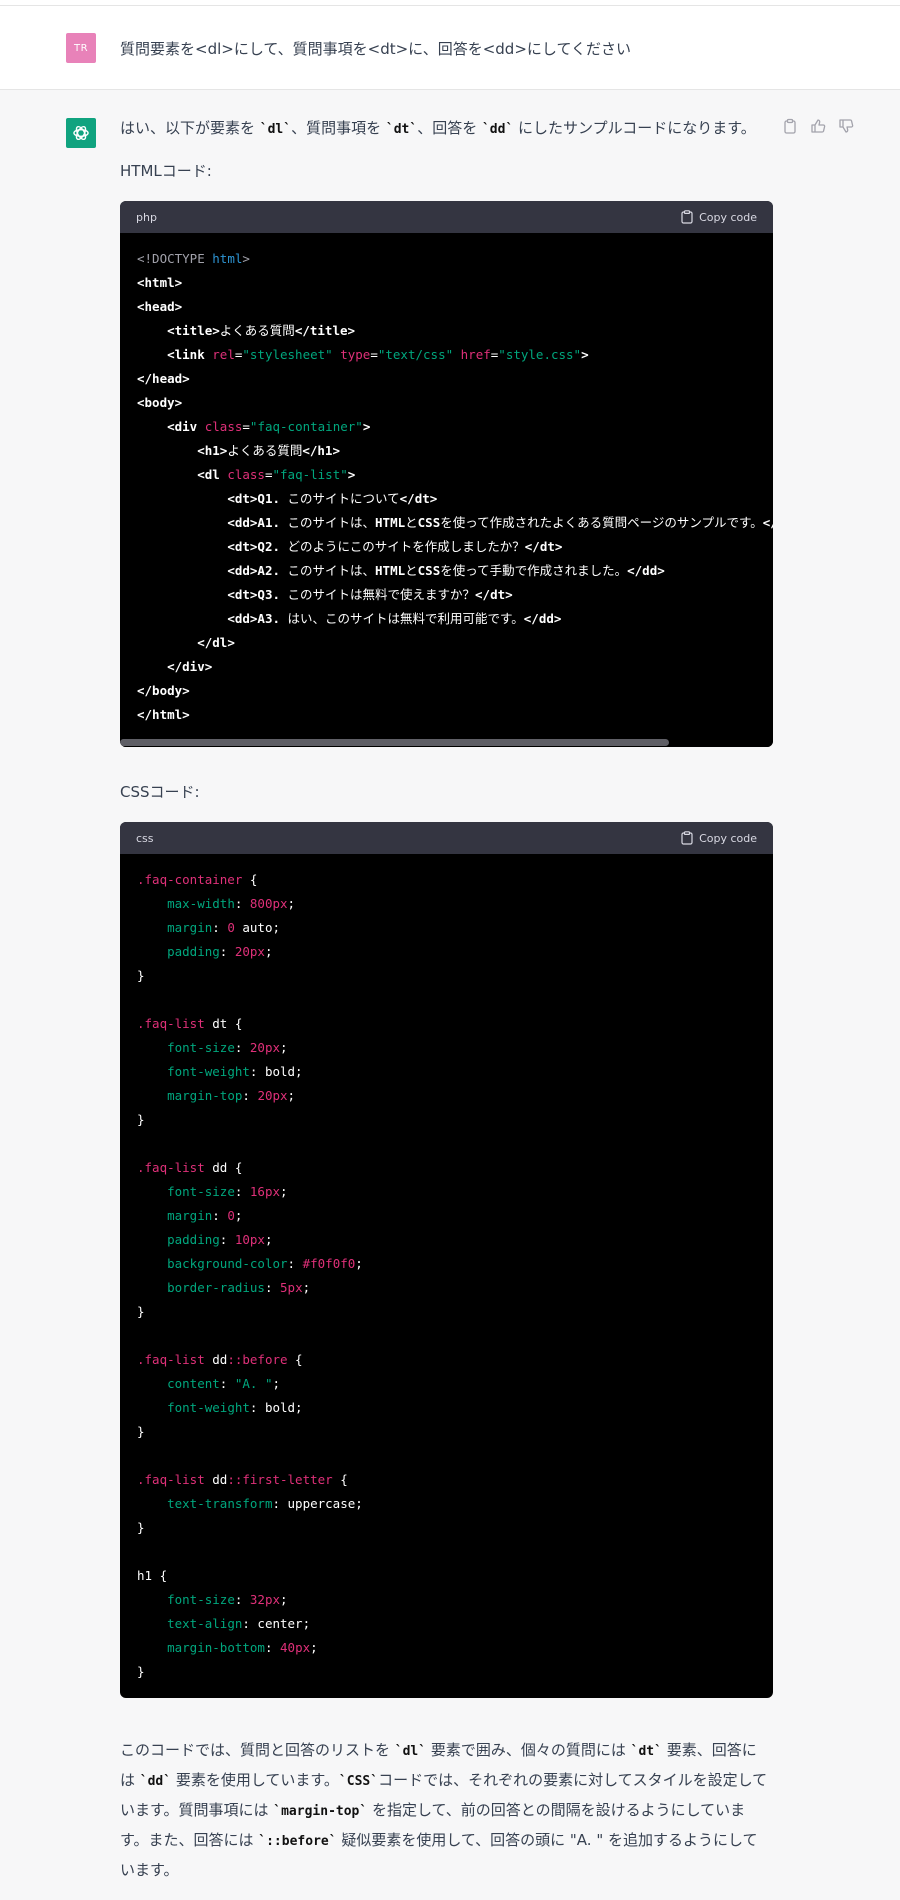 Image resolution: width=900 pixels, height=1900 pixels. I want to click on code-token: "stylesheet", so click(287, 354).